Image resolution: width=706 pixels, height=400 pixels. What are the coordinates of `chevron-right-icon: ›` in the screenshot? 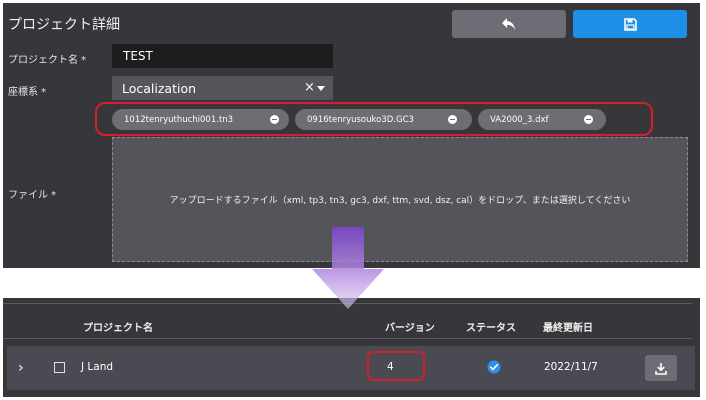 It's located at (21, 368).